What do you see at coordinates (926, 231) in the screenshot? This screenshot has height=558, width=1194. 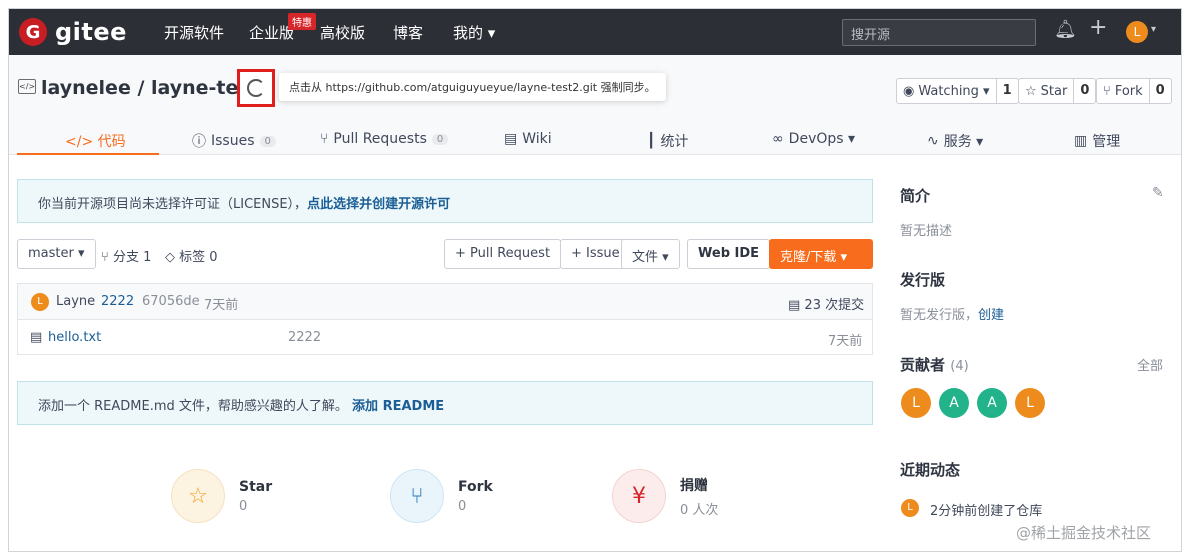 I see `intro-text: 暂无描述` at bounding box center [926, 231].